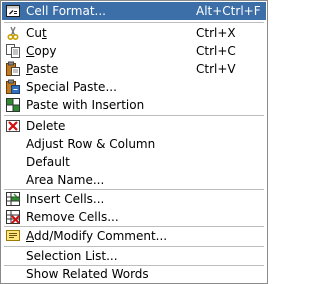 This screenshot has width=320, height=284. What do you see at coordinates (13, 199) in the screenshot?
I see `insert-cells-icon` at bounding box center [13, 199].